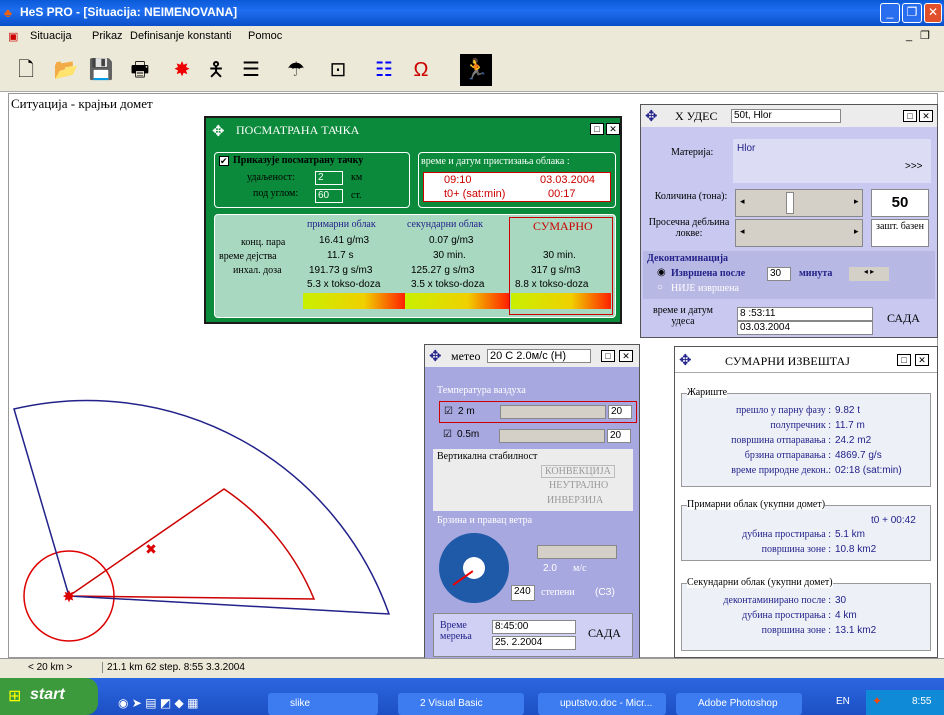 Image resolution: width=944 pixels, height=715 pixels. Describe the element at coordinates (534, 643) in the screenshot. I see `measurement-date: 25. 2.2004` at that location.